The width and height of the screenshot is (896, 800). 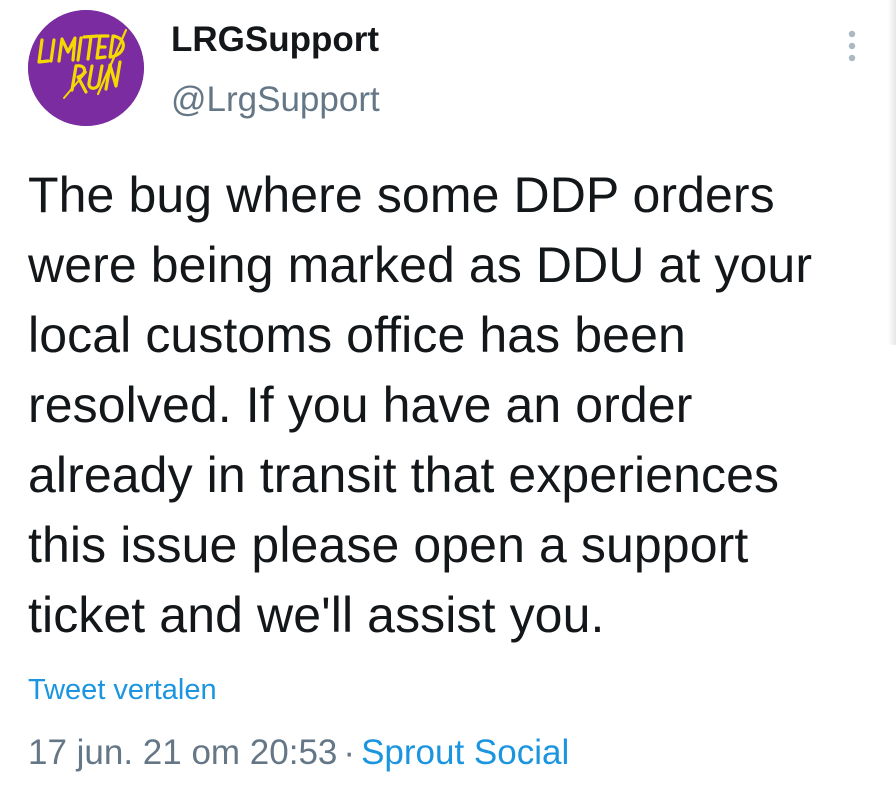 I want to click on more-vertical-icon, so click(x=852, y=46).